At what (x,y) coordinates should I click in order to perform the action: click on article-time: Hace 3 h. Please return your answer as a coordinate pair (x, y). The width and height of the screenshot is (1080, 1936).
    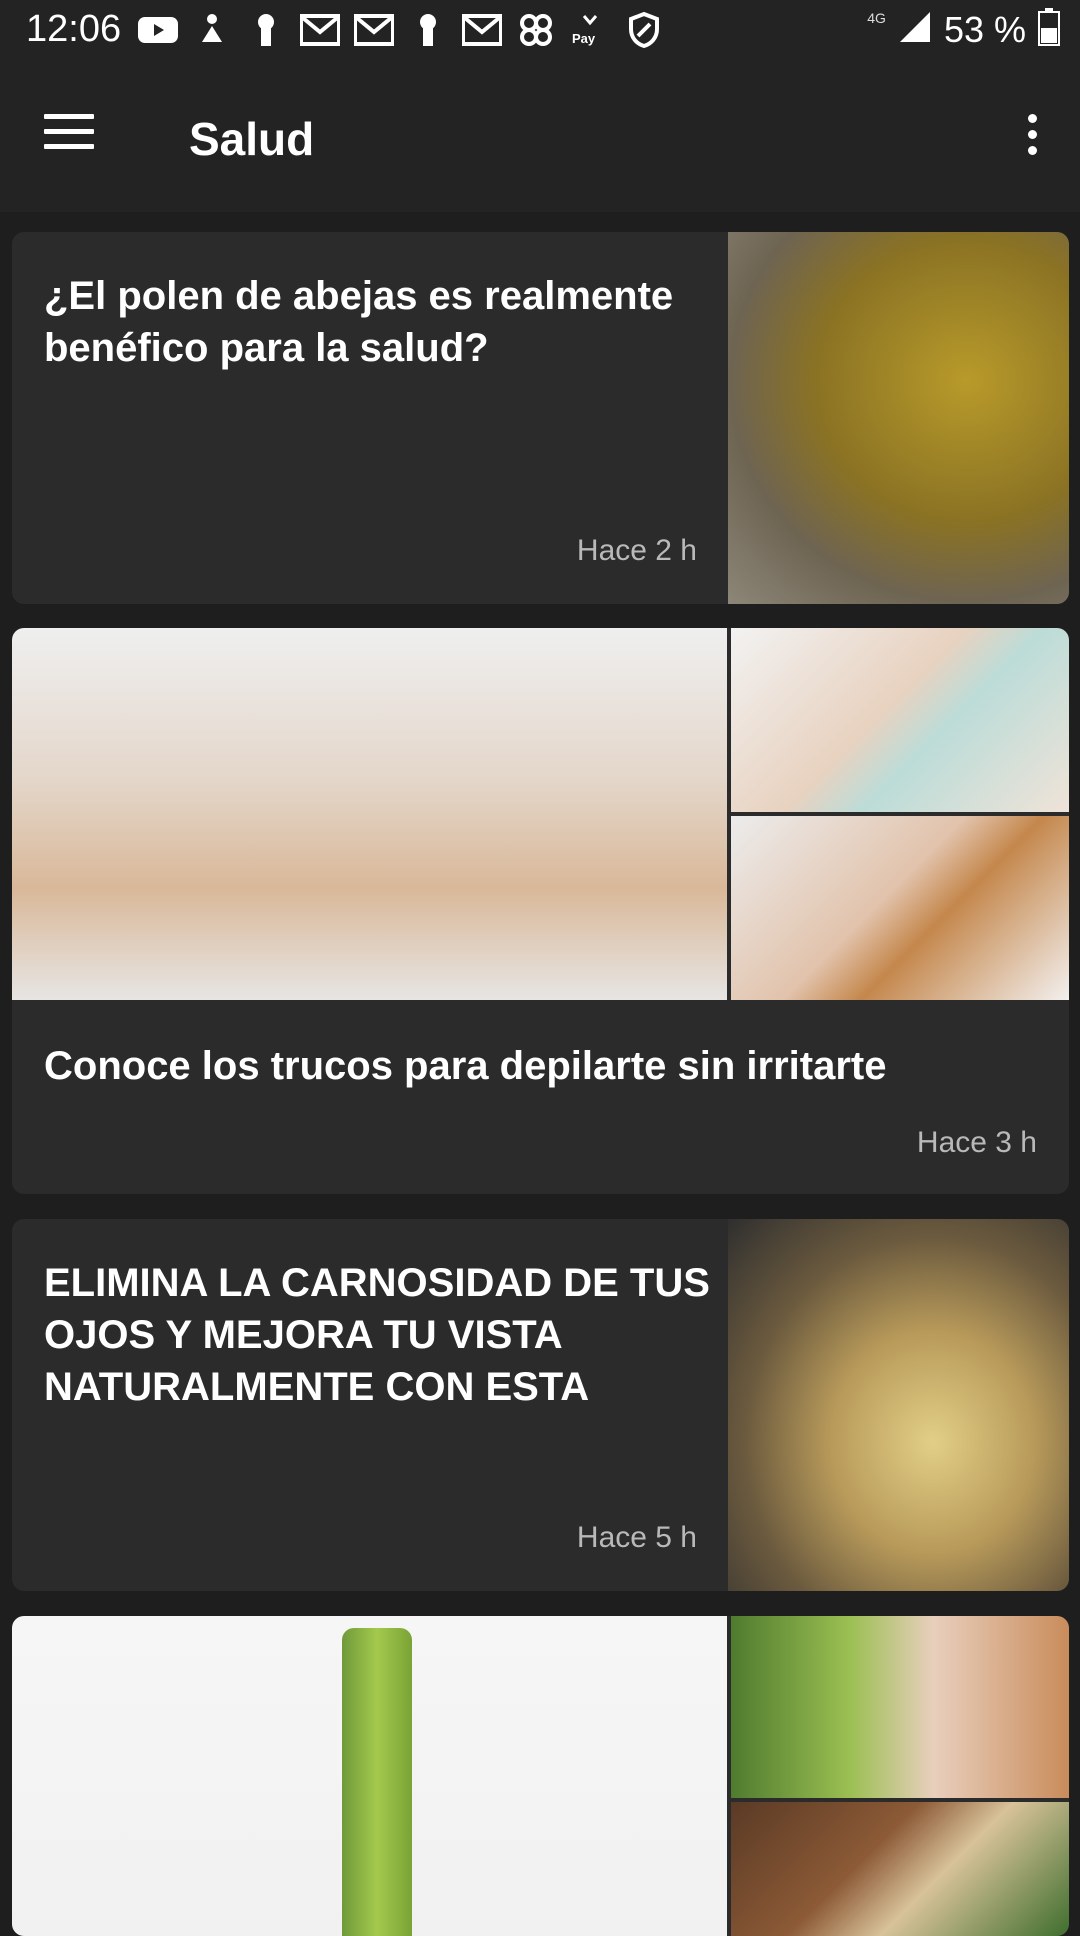
    Looking at the image, I should click on (976, 1142).